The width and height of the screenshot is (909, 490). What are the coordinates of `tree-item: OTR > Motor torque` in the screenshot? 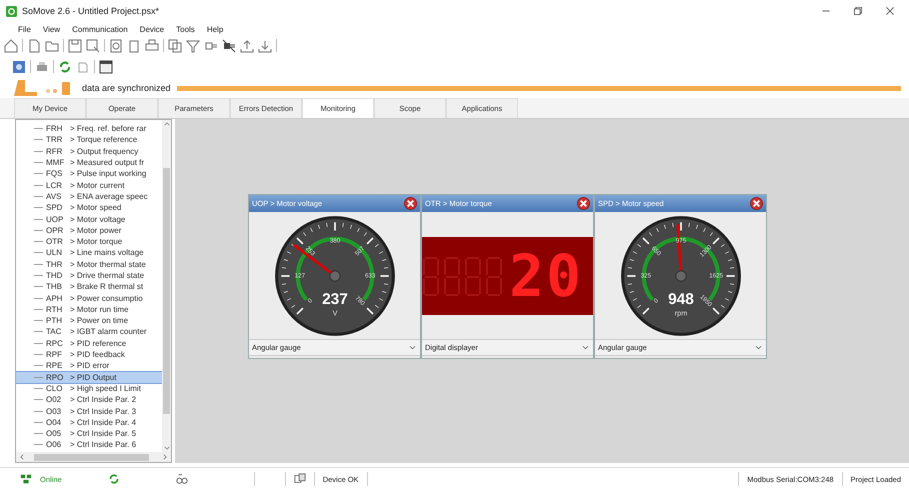 It's located at (98, 242).